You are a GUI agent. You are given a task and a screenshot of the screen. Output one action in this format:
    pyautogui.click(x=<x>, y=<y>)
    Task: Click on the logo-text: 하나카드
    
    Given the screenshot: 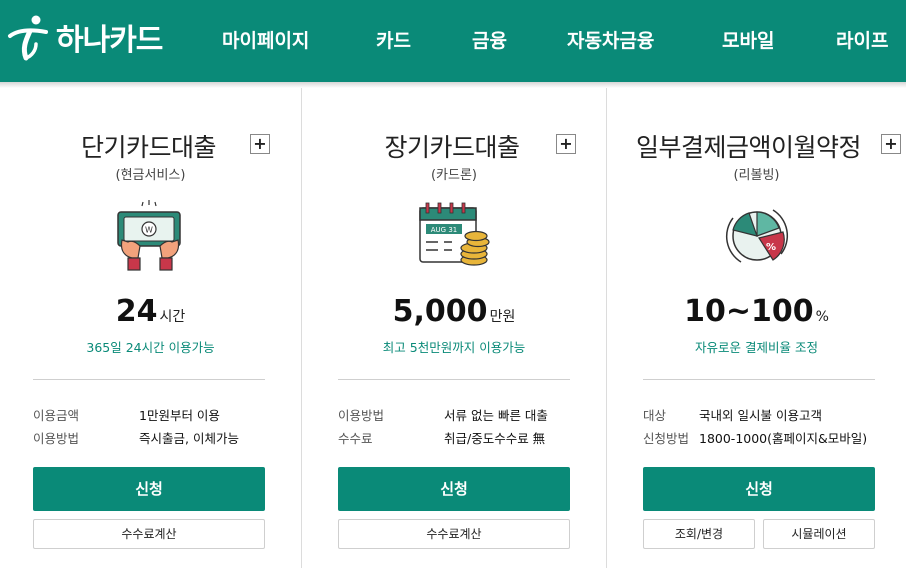 What is the action you would take?
    pyautogui.click(x=109, y=40)
    